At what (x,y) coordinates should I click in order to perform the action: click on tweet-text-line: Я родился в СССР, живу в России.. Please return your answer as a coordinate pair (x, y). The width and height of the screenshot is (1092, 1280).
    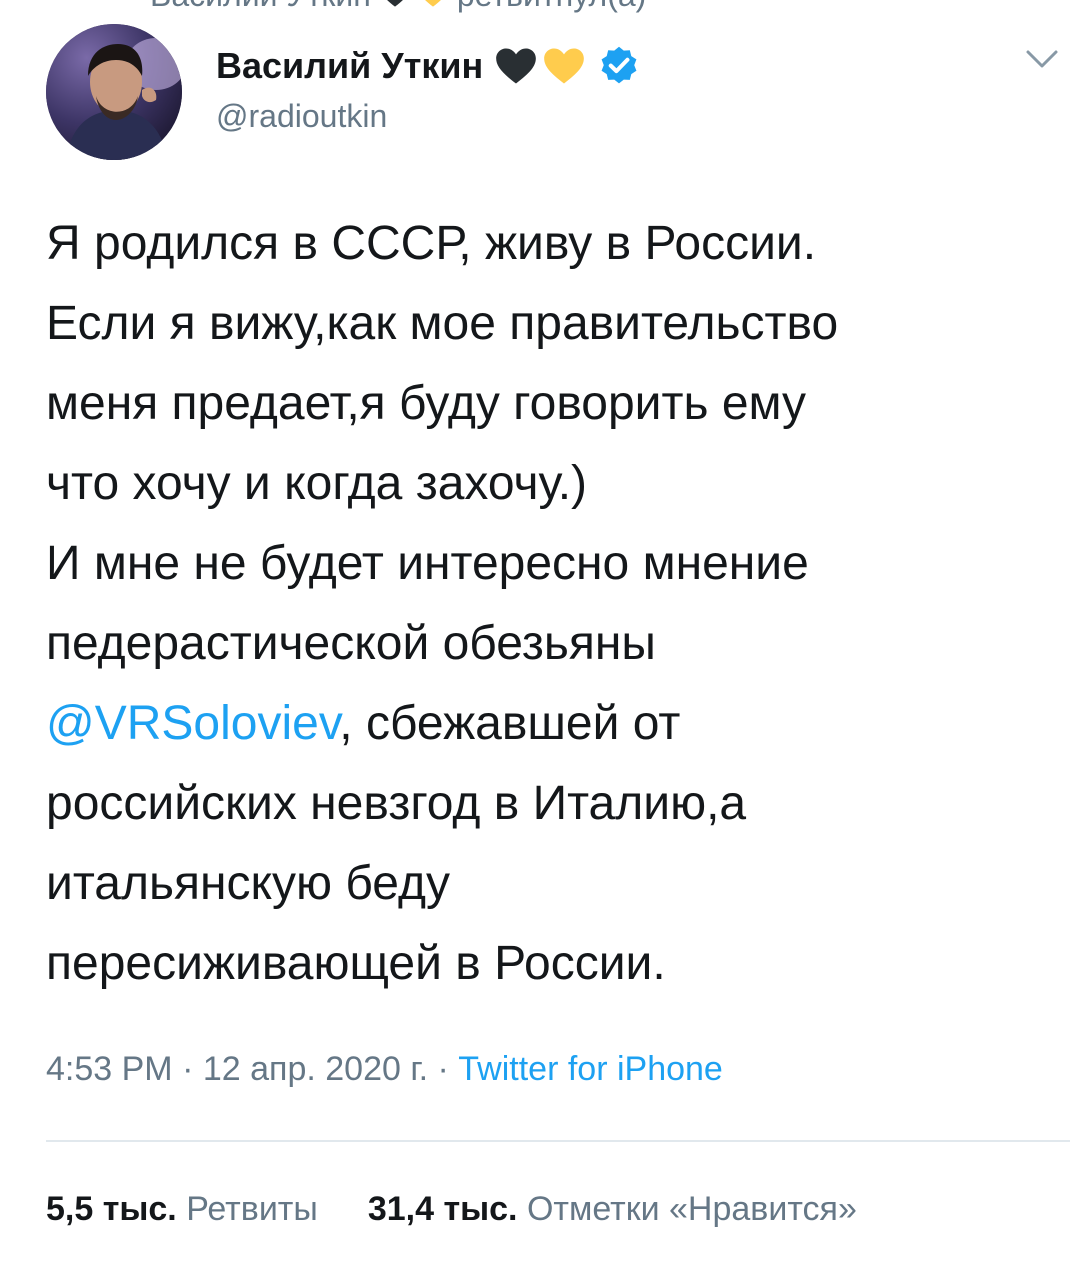
    Looking at the image, I should click on (431, 243).